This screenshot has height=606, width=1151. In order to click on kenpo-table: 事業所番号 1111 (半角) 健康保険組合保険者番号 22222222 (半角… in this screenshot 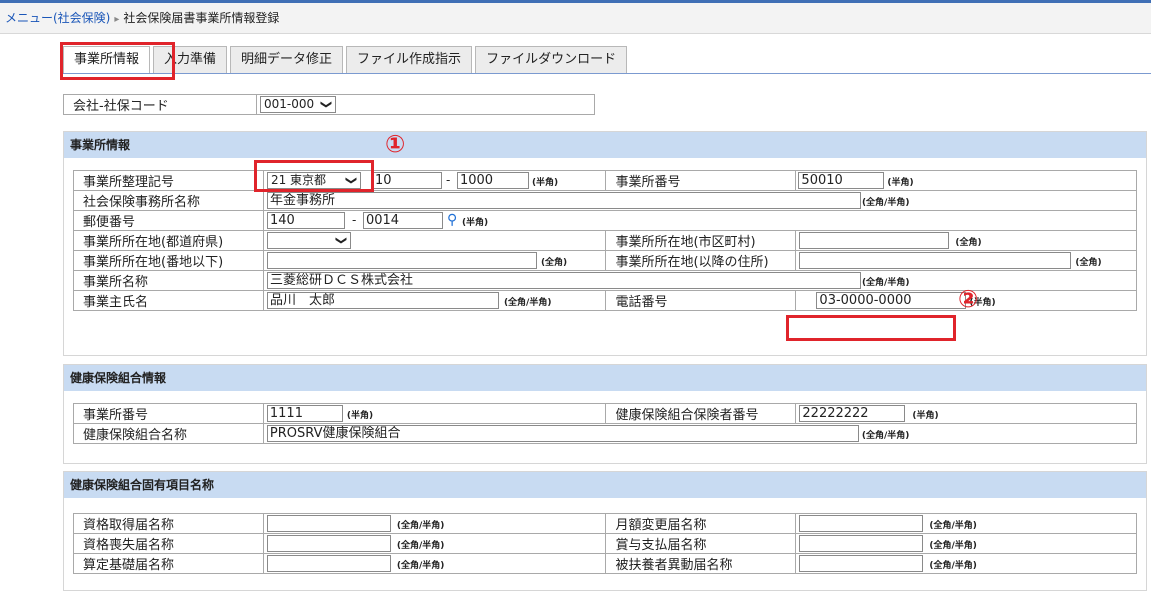, I will do `click(605, 423)`.